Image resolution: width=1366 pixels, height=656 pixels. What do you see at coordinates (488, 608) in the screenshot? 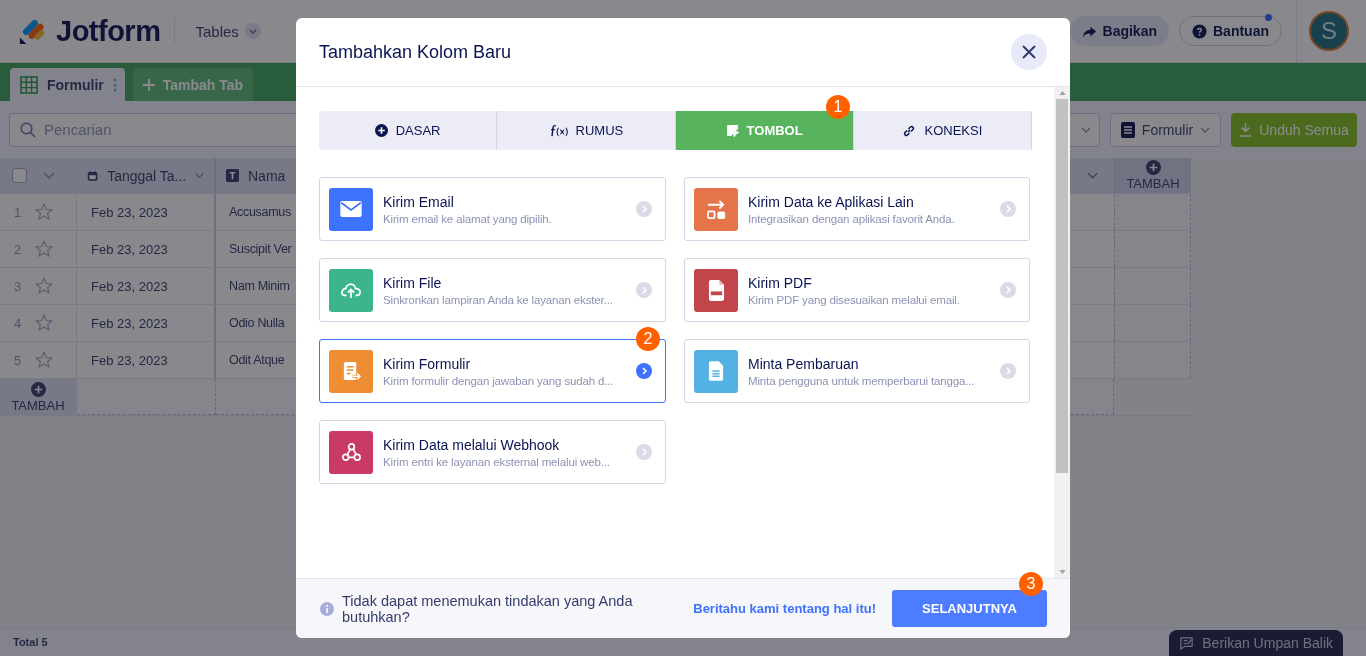
I see `hint-text: Tidak dapat menemukan tindakan yang Anda butuhkan?` at bounding box center [488, 608].